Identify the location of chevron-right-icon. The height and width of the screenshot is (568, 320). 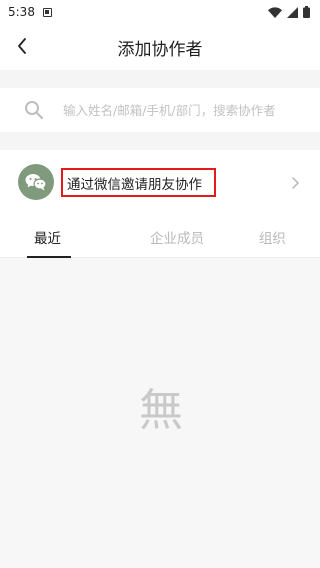
(295, 183).